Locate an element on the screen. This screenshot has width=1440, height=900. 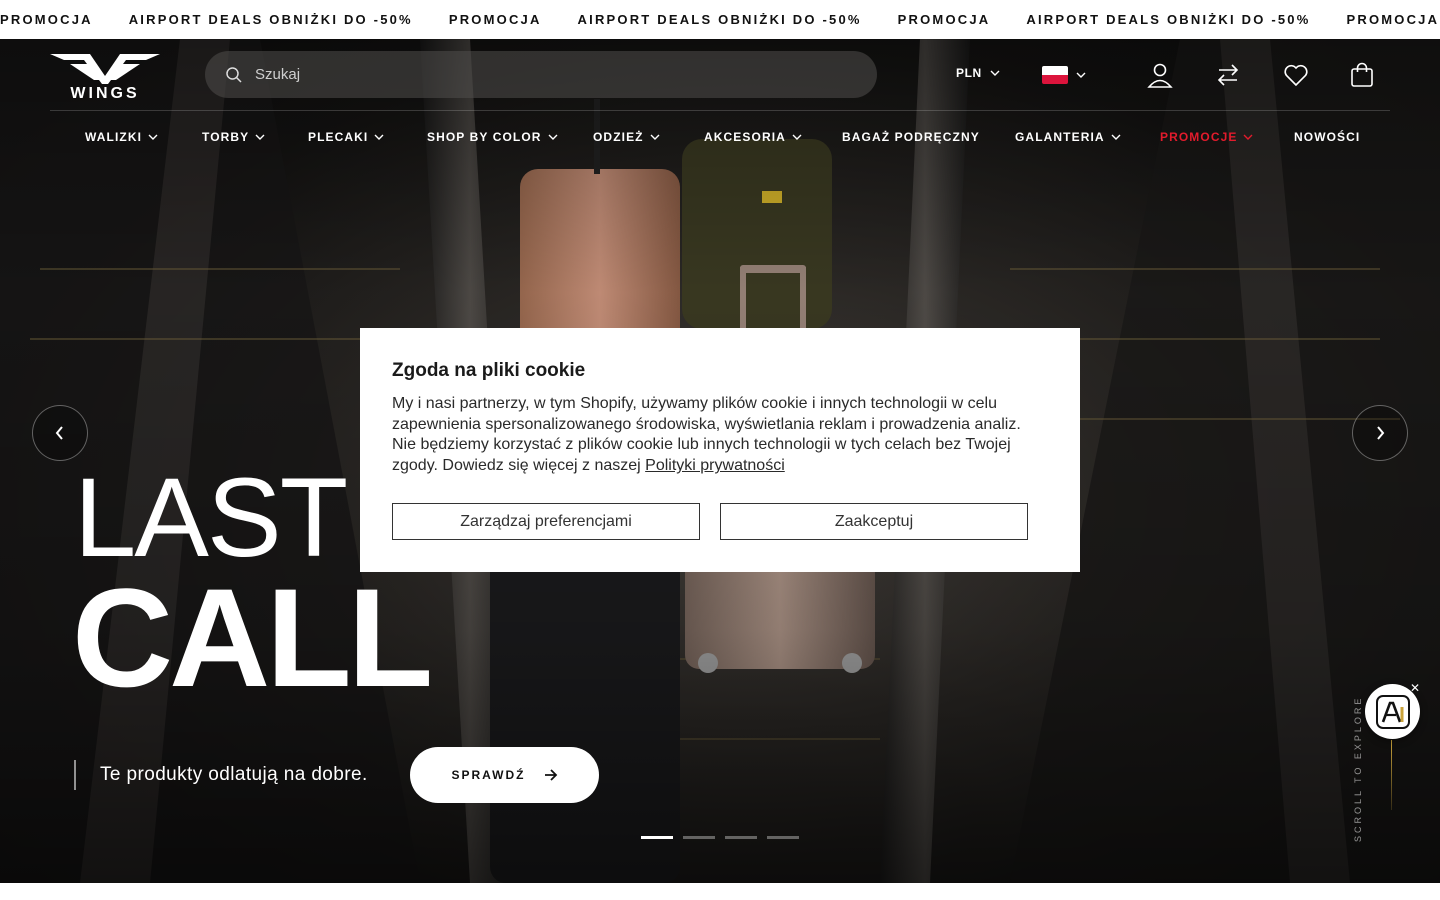
slider-prev-button is located at coordinates (60, 433).